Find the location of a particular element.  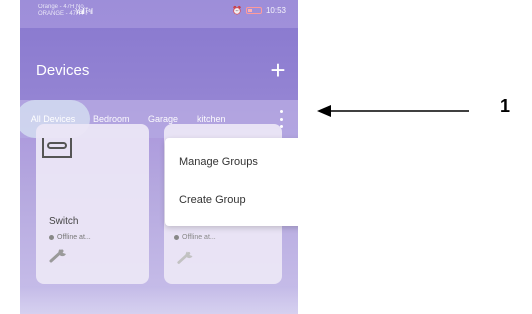

status-right-group: ⏰ 10:53 is located at coordinates (259, 10).